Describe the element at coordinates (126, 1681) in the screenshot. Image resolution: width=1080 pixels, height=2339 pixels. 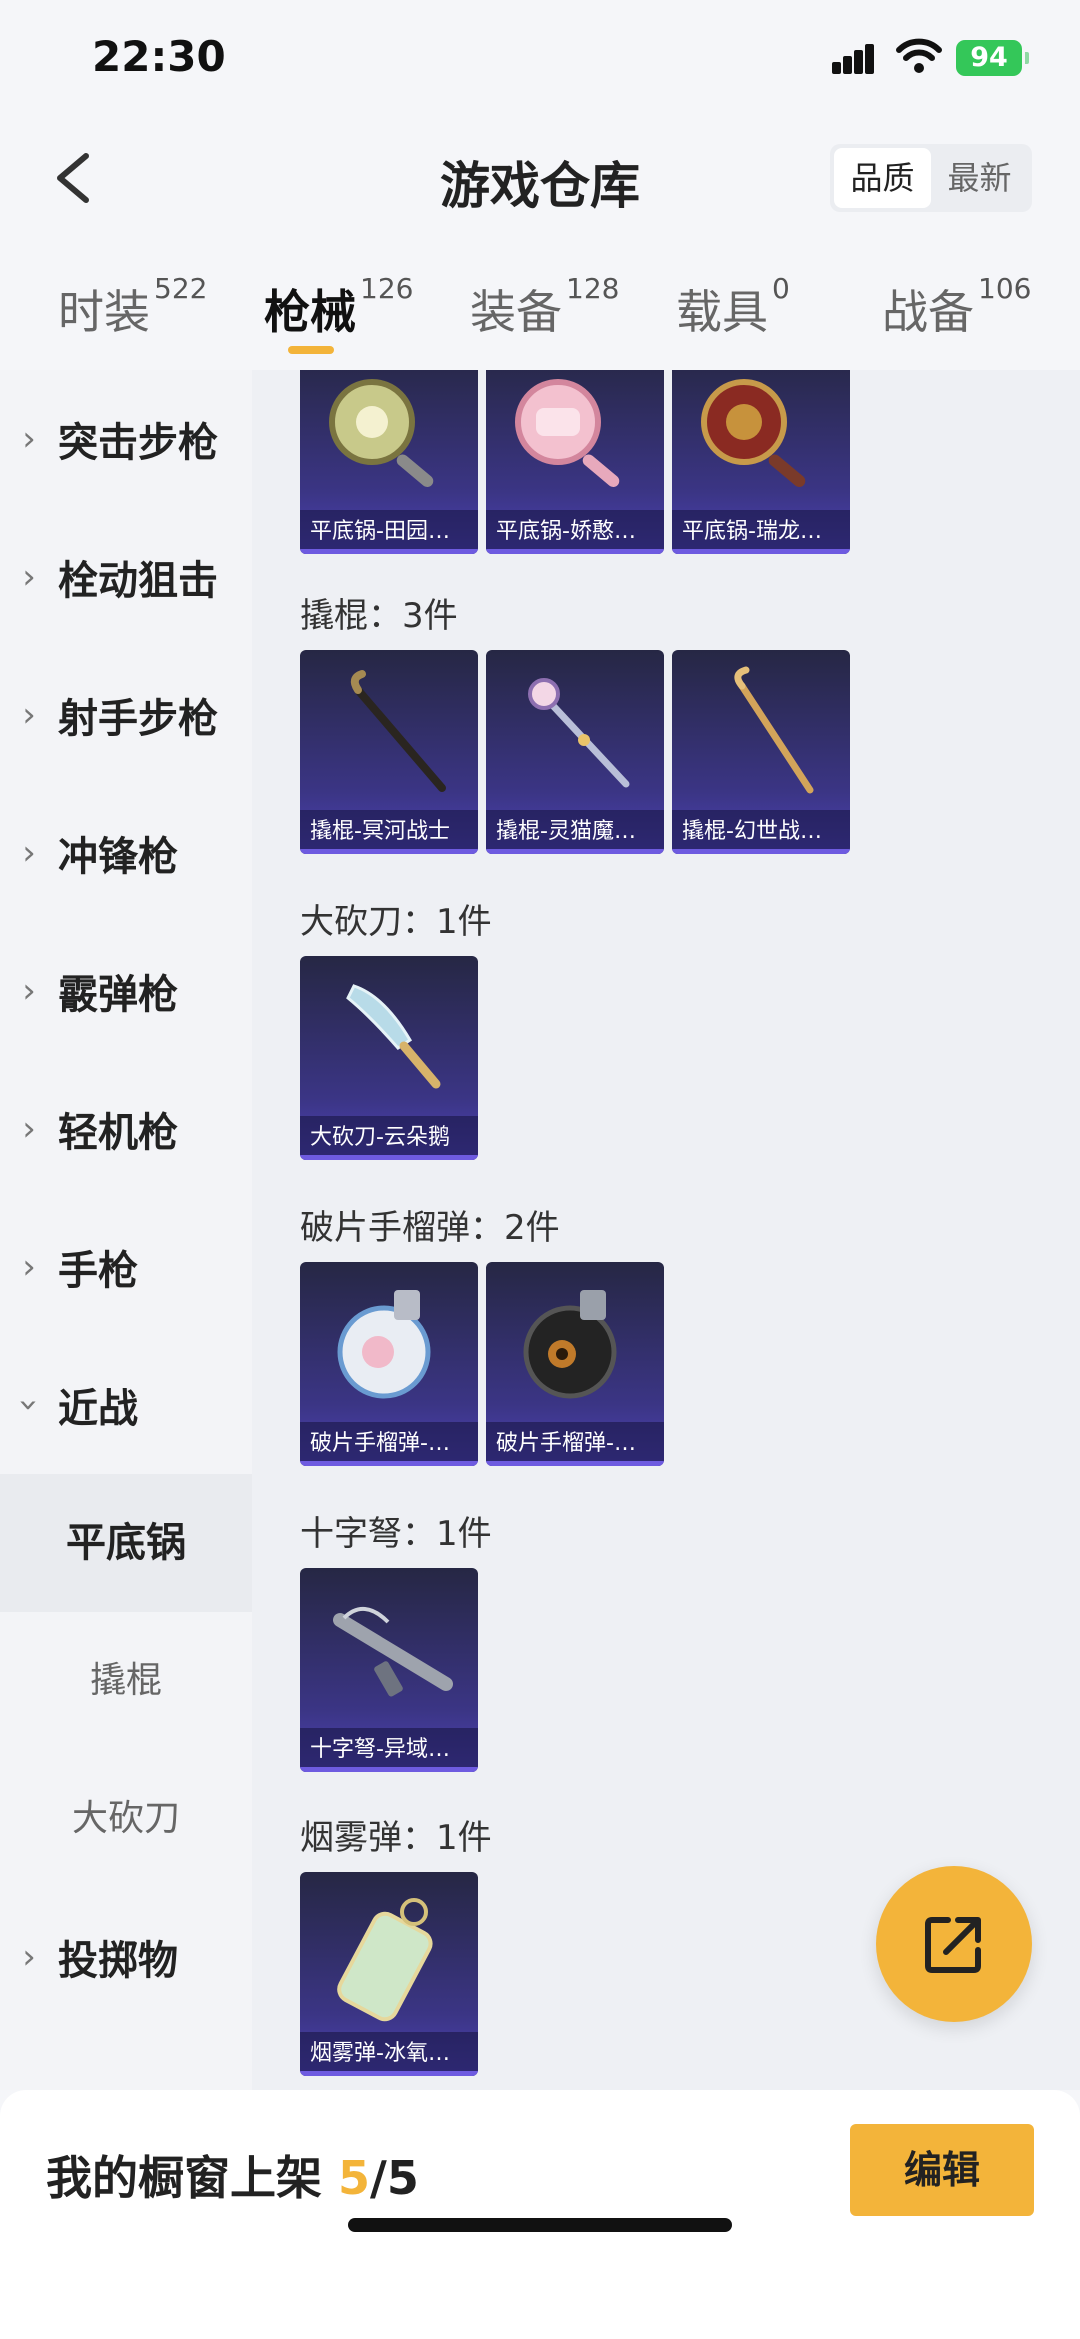
I see `sidebar-sub-crowbar: 撬棍` at that location.